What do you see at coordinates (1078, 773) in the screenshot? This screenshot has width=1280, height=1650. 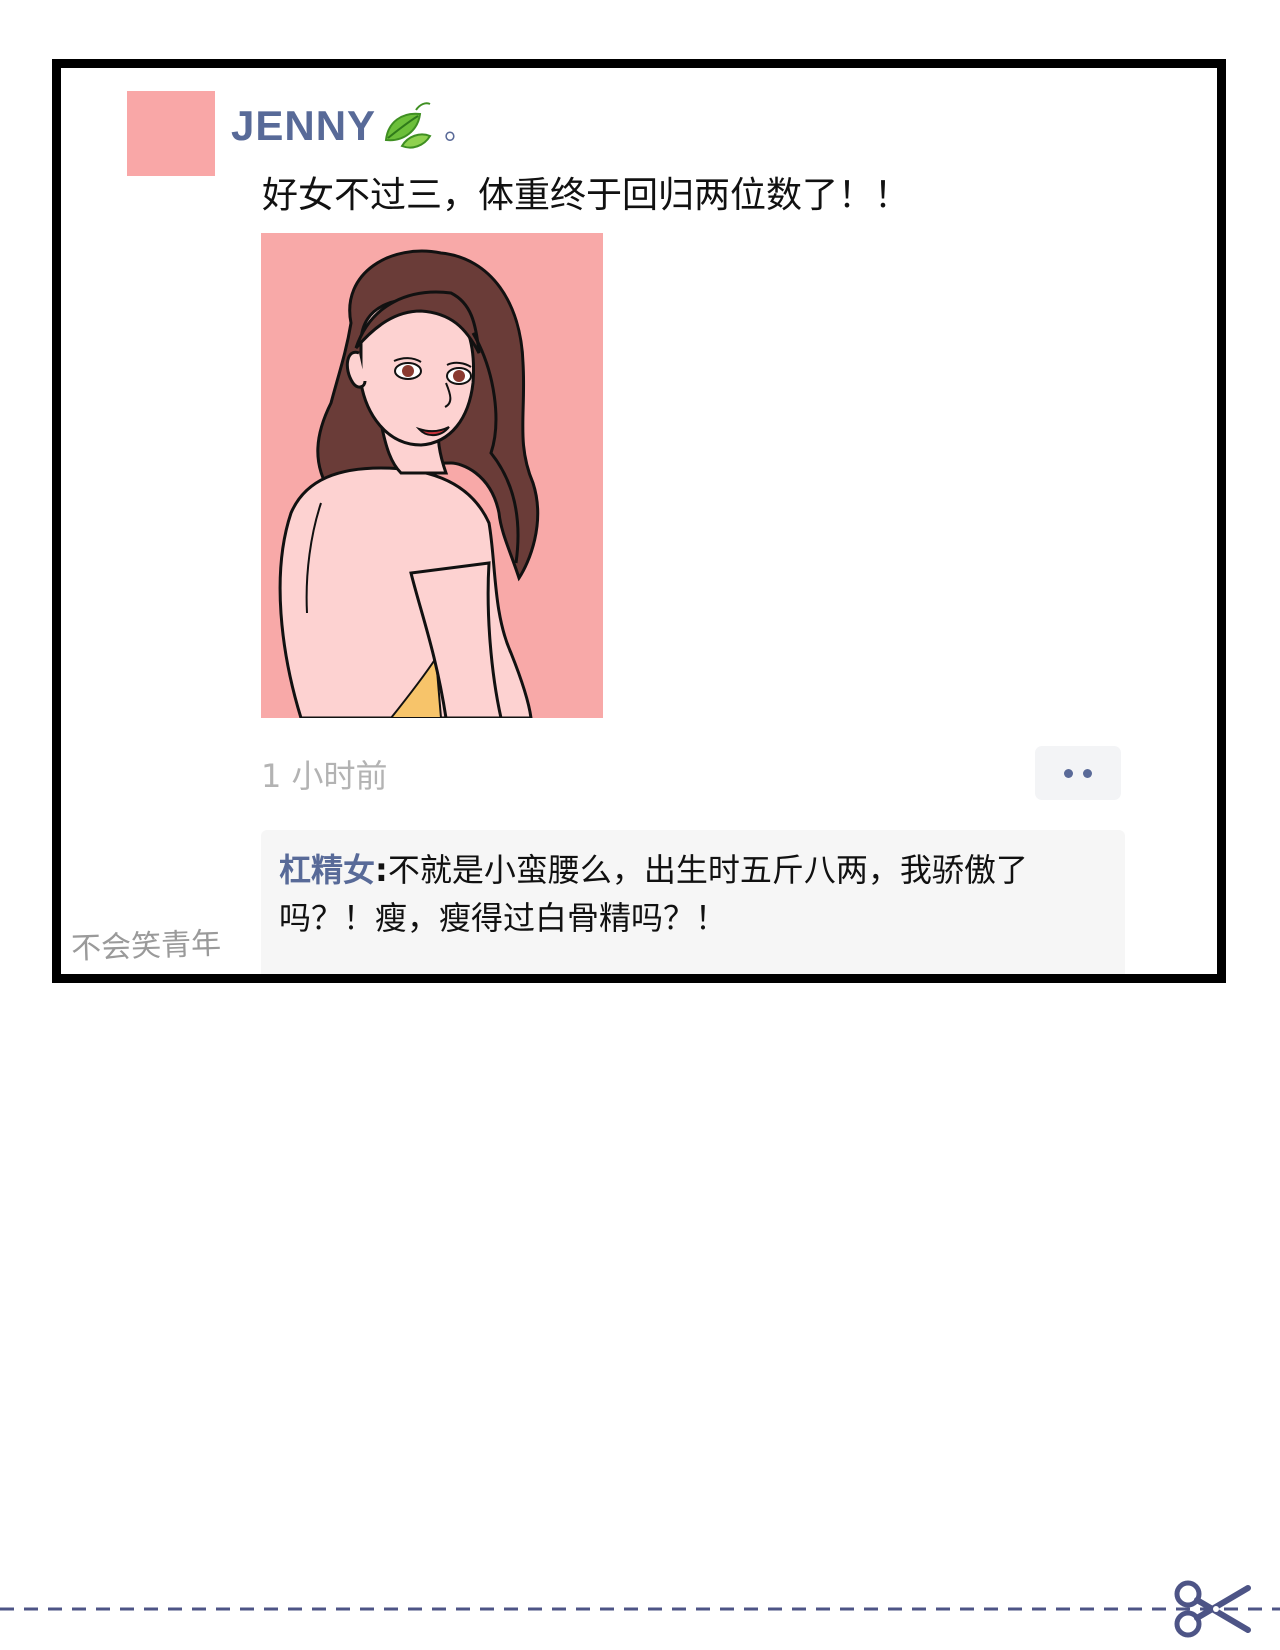 I see `more-actions-button` at bounding box center [1078, 773].